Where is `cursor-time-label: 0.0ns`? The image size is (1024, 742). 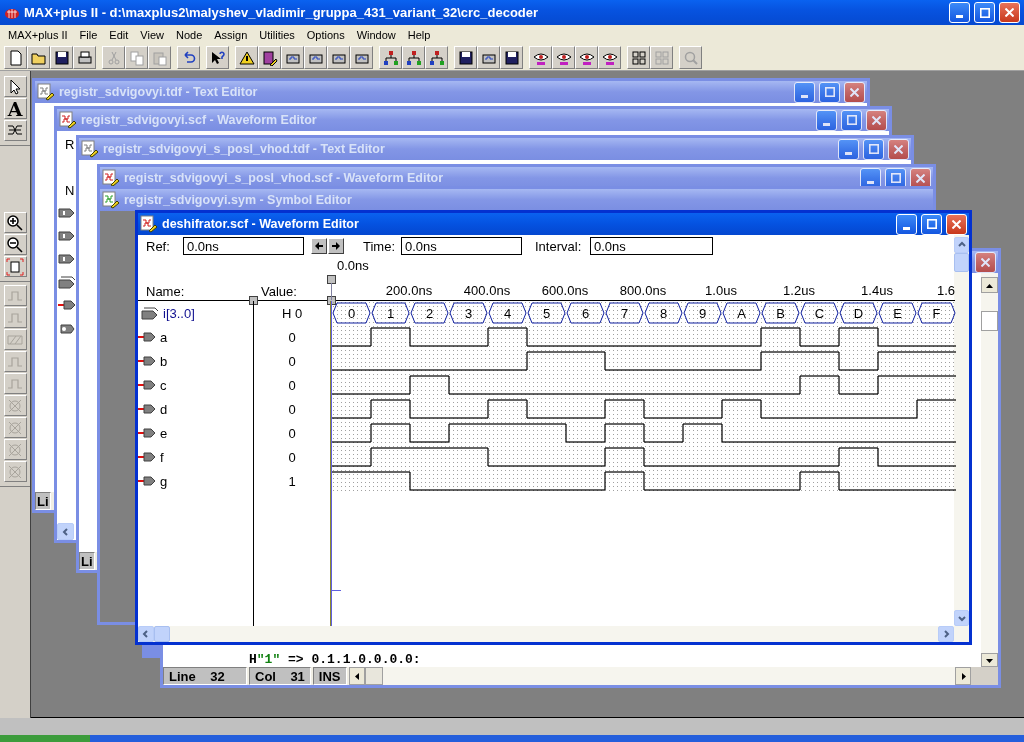 cursor-time-label: 0.0ns is located at coordinates (353, 265).